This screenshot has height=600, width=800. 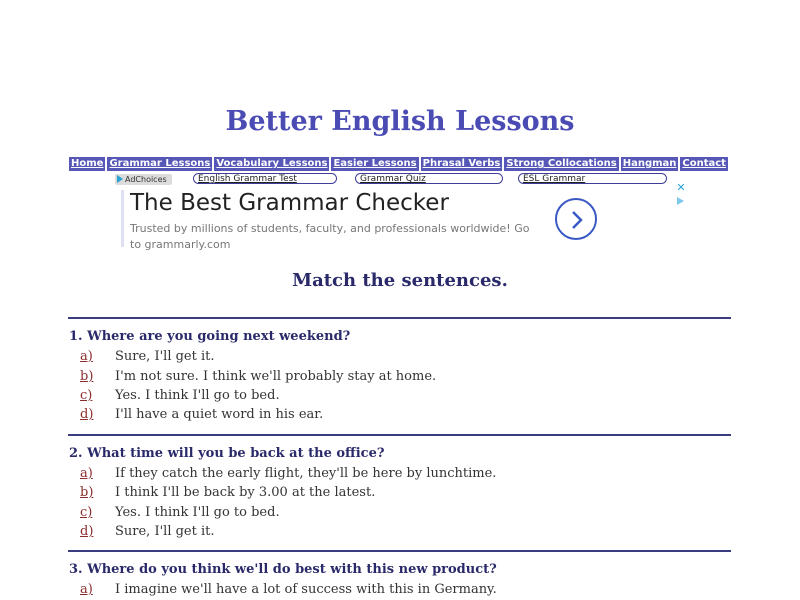 I want to click on ad-link-esl-grammar: ESL Grammar, so click(x=592, y=178).